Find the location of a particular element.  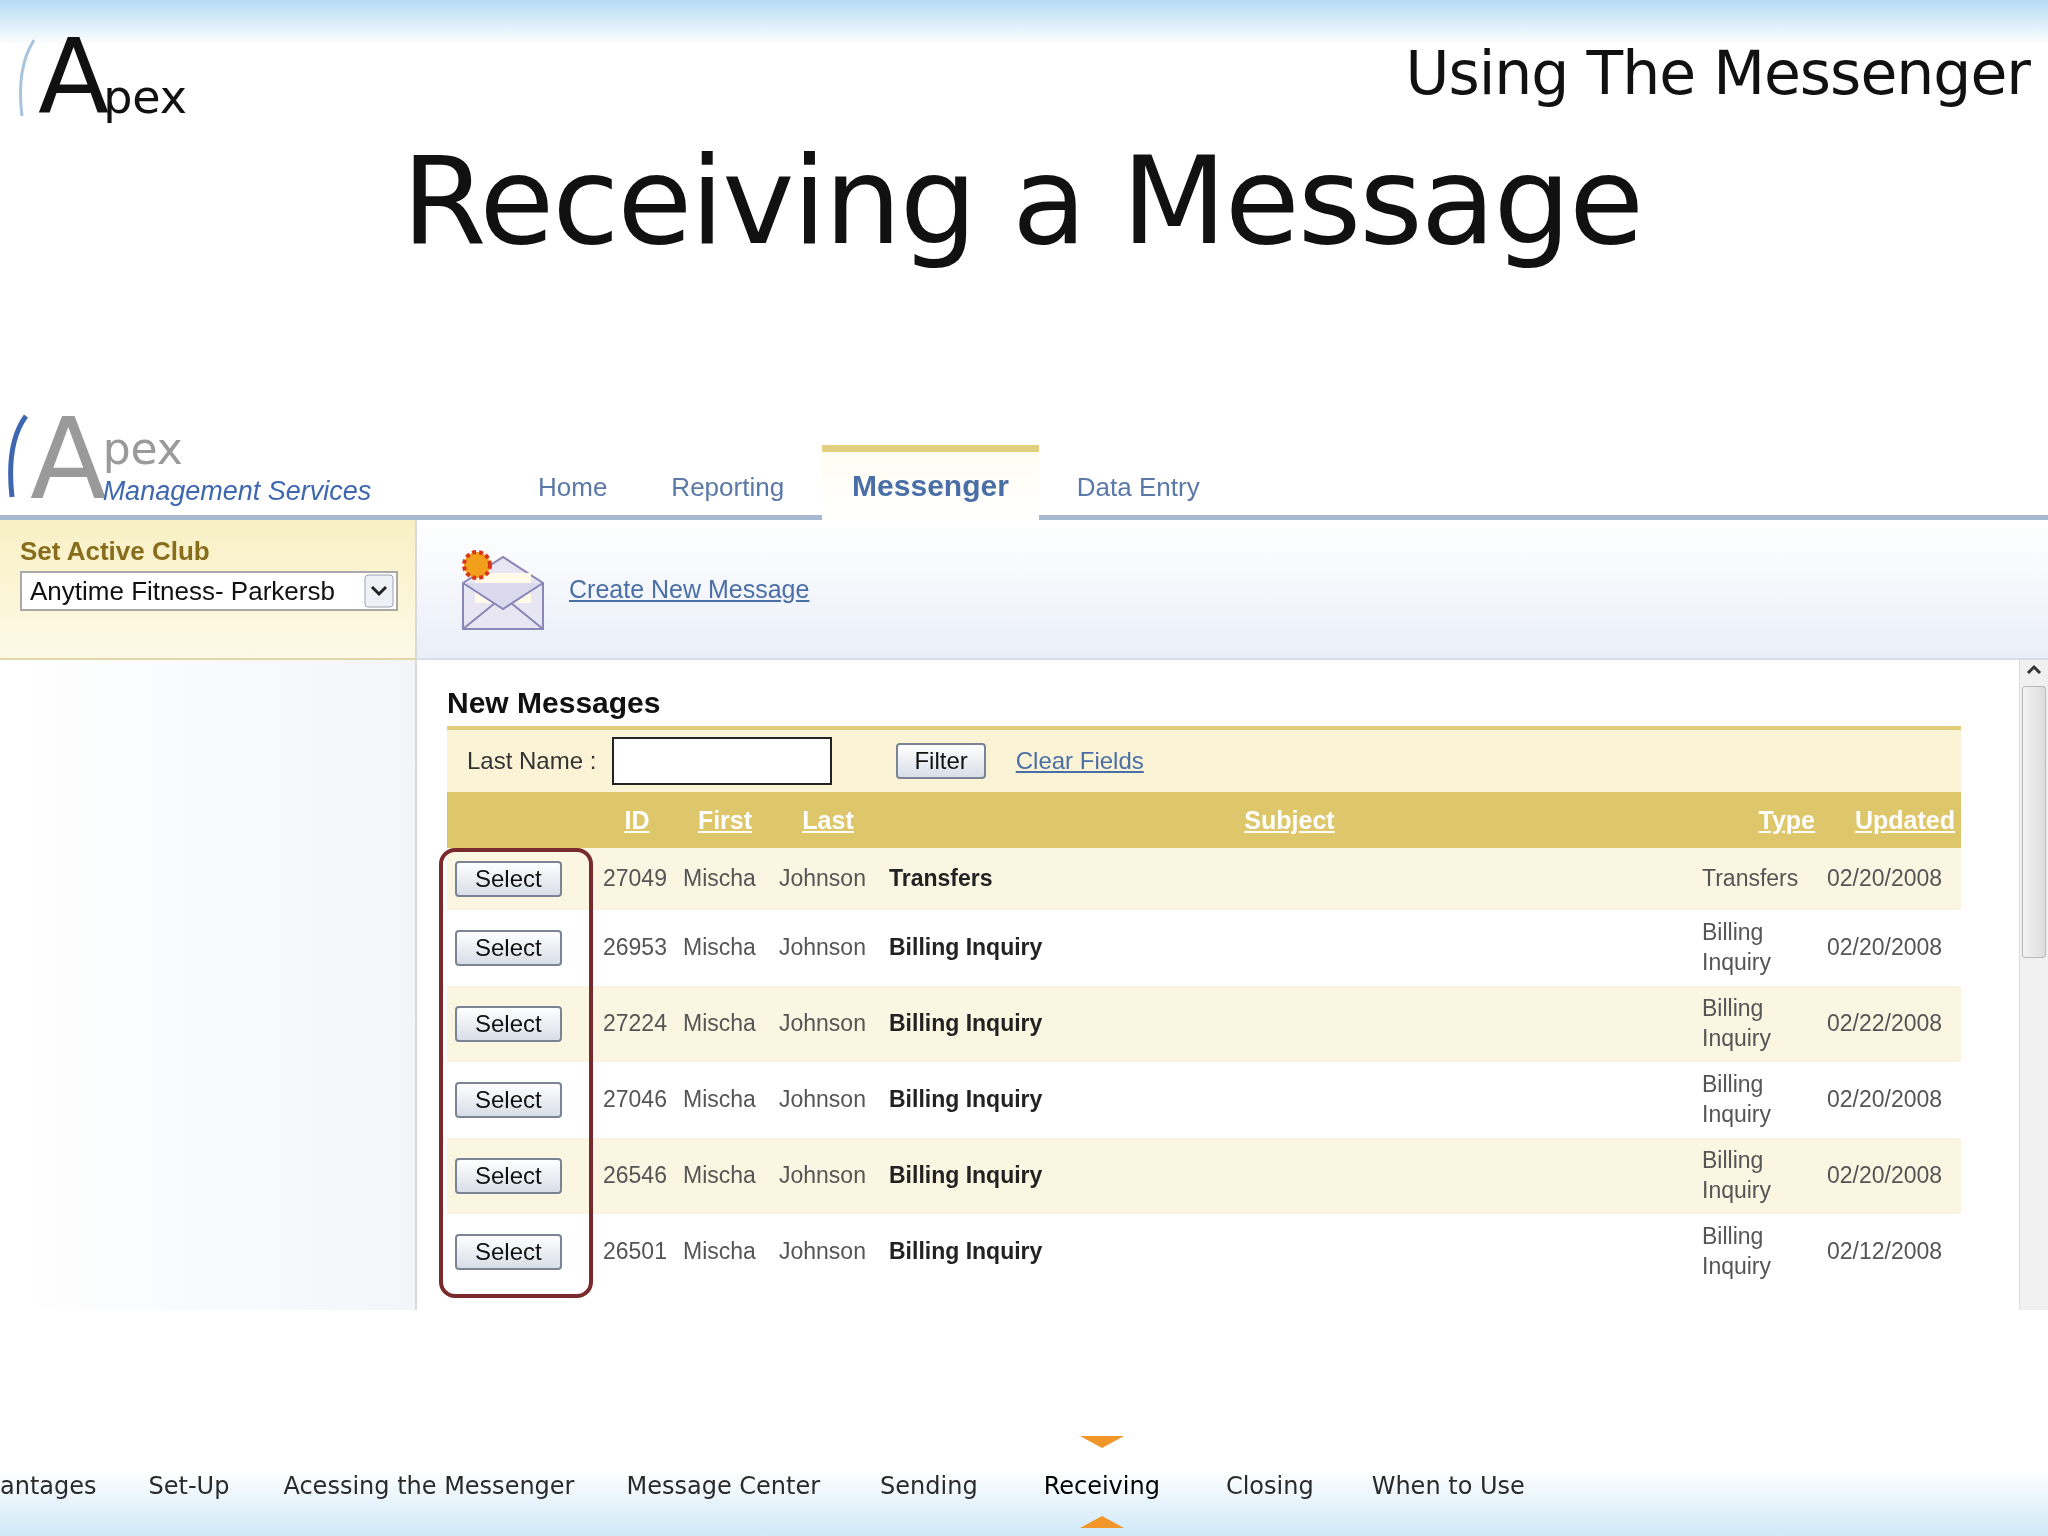

nav-tab: Reporting is located at coordinates (728, 487).